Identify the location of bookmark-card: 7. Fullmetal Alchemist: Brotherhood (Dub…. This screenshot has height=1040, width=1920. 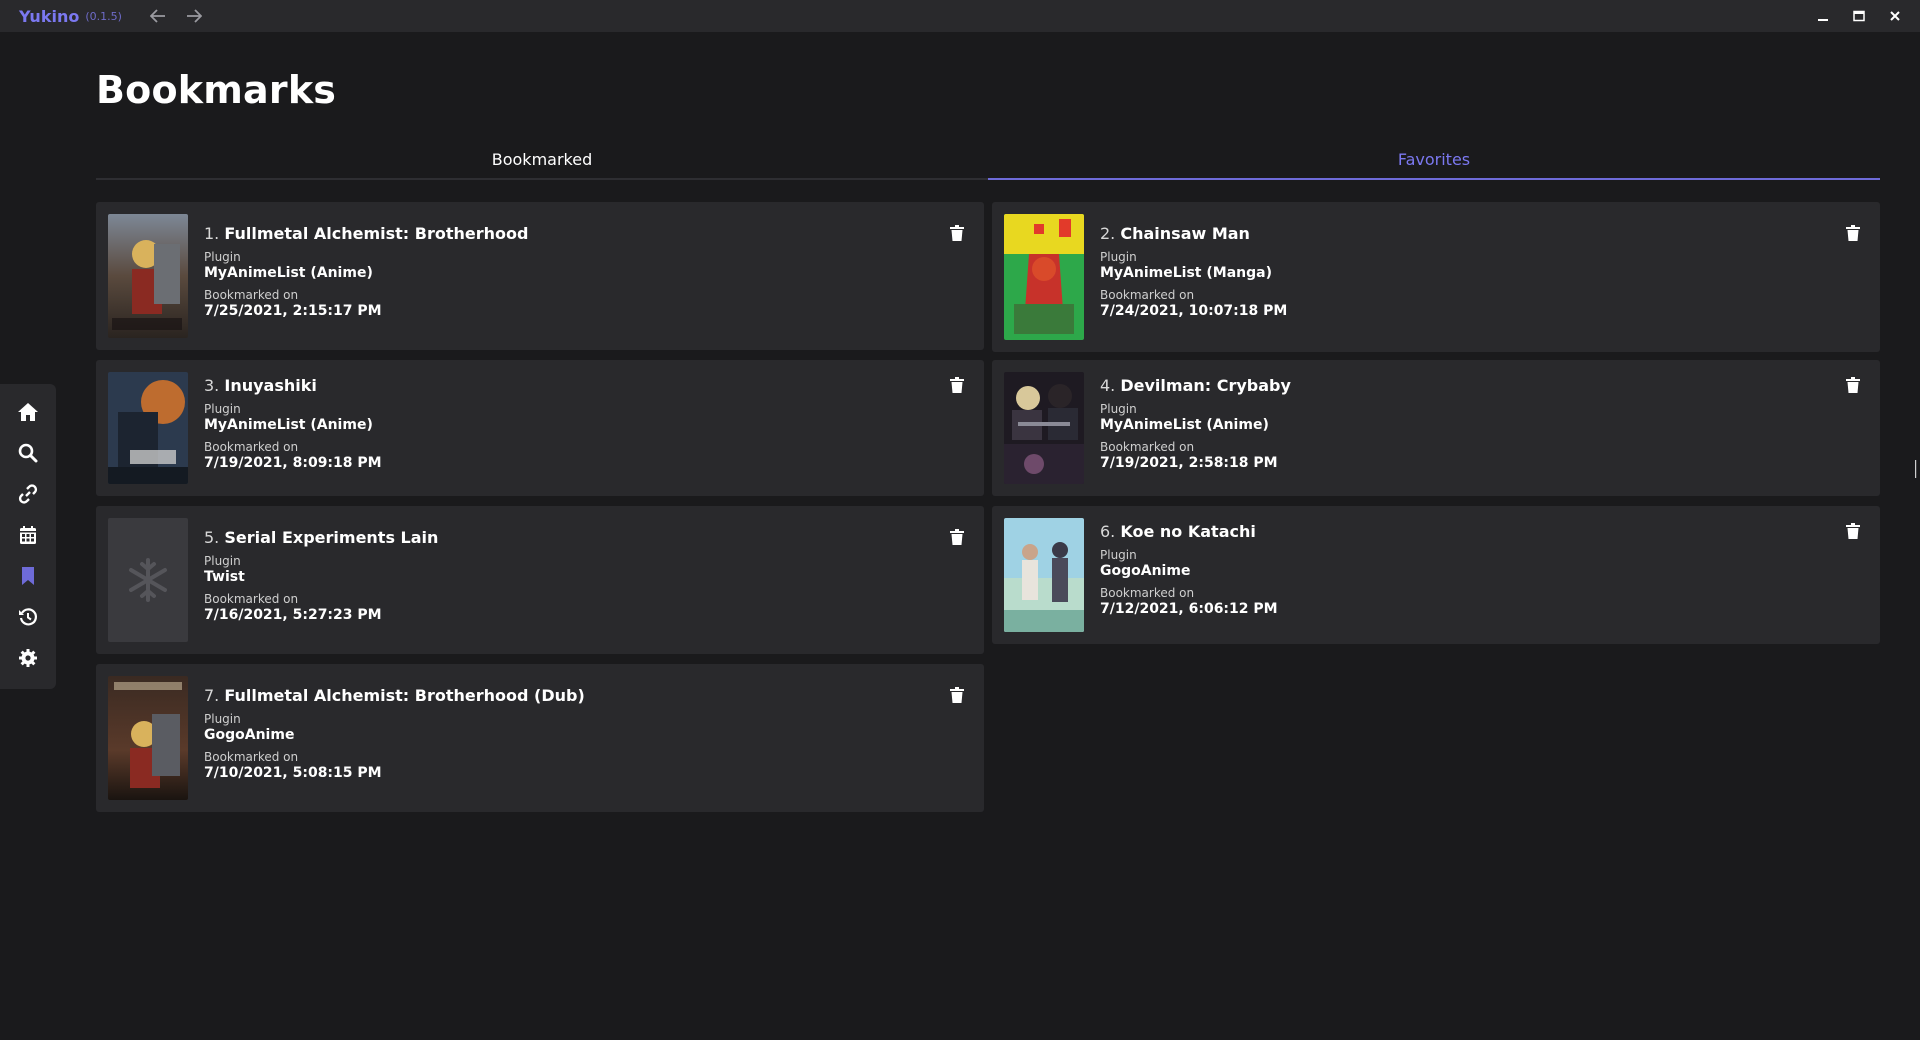
(540, 738).